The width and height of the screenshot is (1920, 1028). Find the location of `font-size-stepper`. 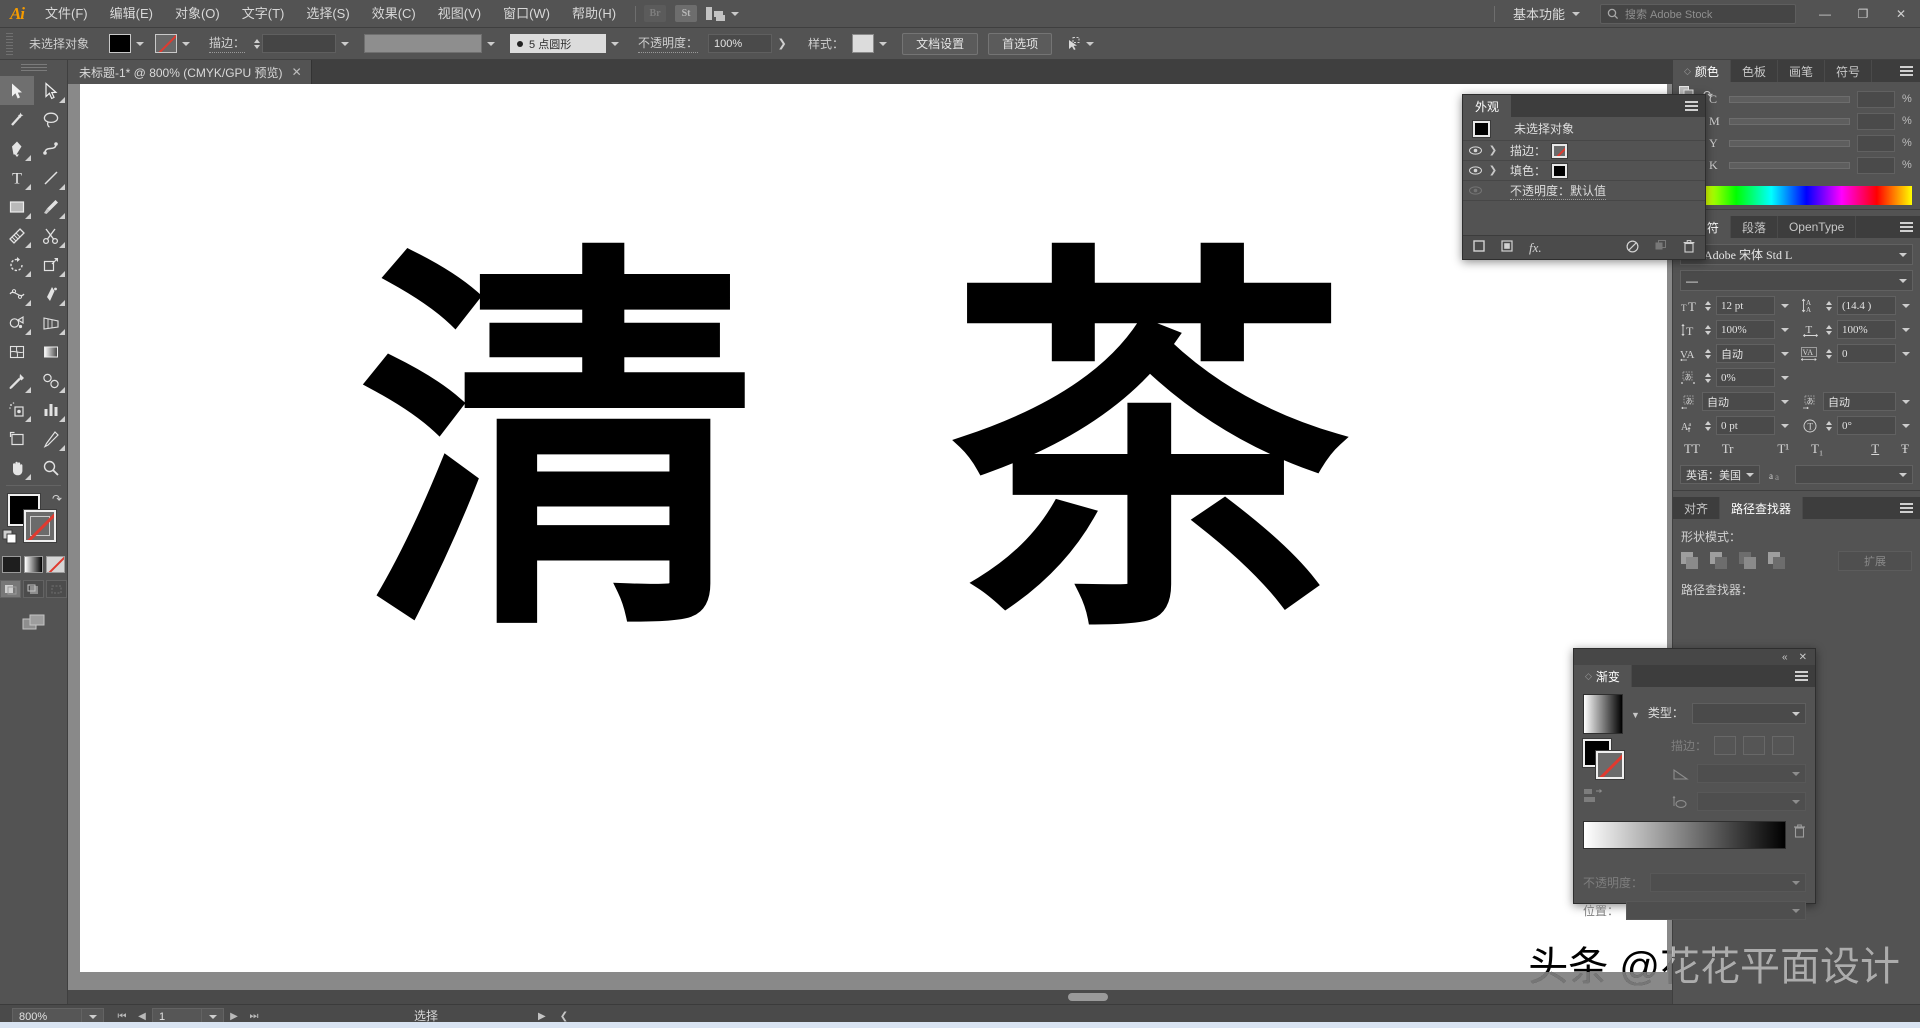

font-size-stepper is located at coordinates (1707, 305).